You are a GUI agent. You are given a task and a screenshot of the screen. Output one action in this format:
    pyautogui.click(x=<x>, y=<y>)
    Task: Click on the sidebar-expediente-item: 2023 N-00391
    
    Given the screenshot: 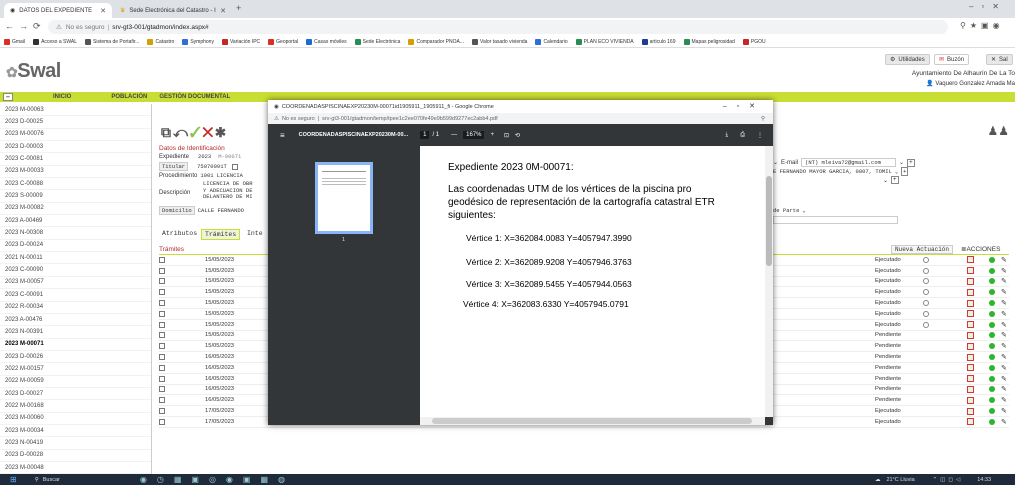 What is the action you would take?
    pyautogui.click(x=75, y=332)
    